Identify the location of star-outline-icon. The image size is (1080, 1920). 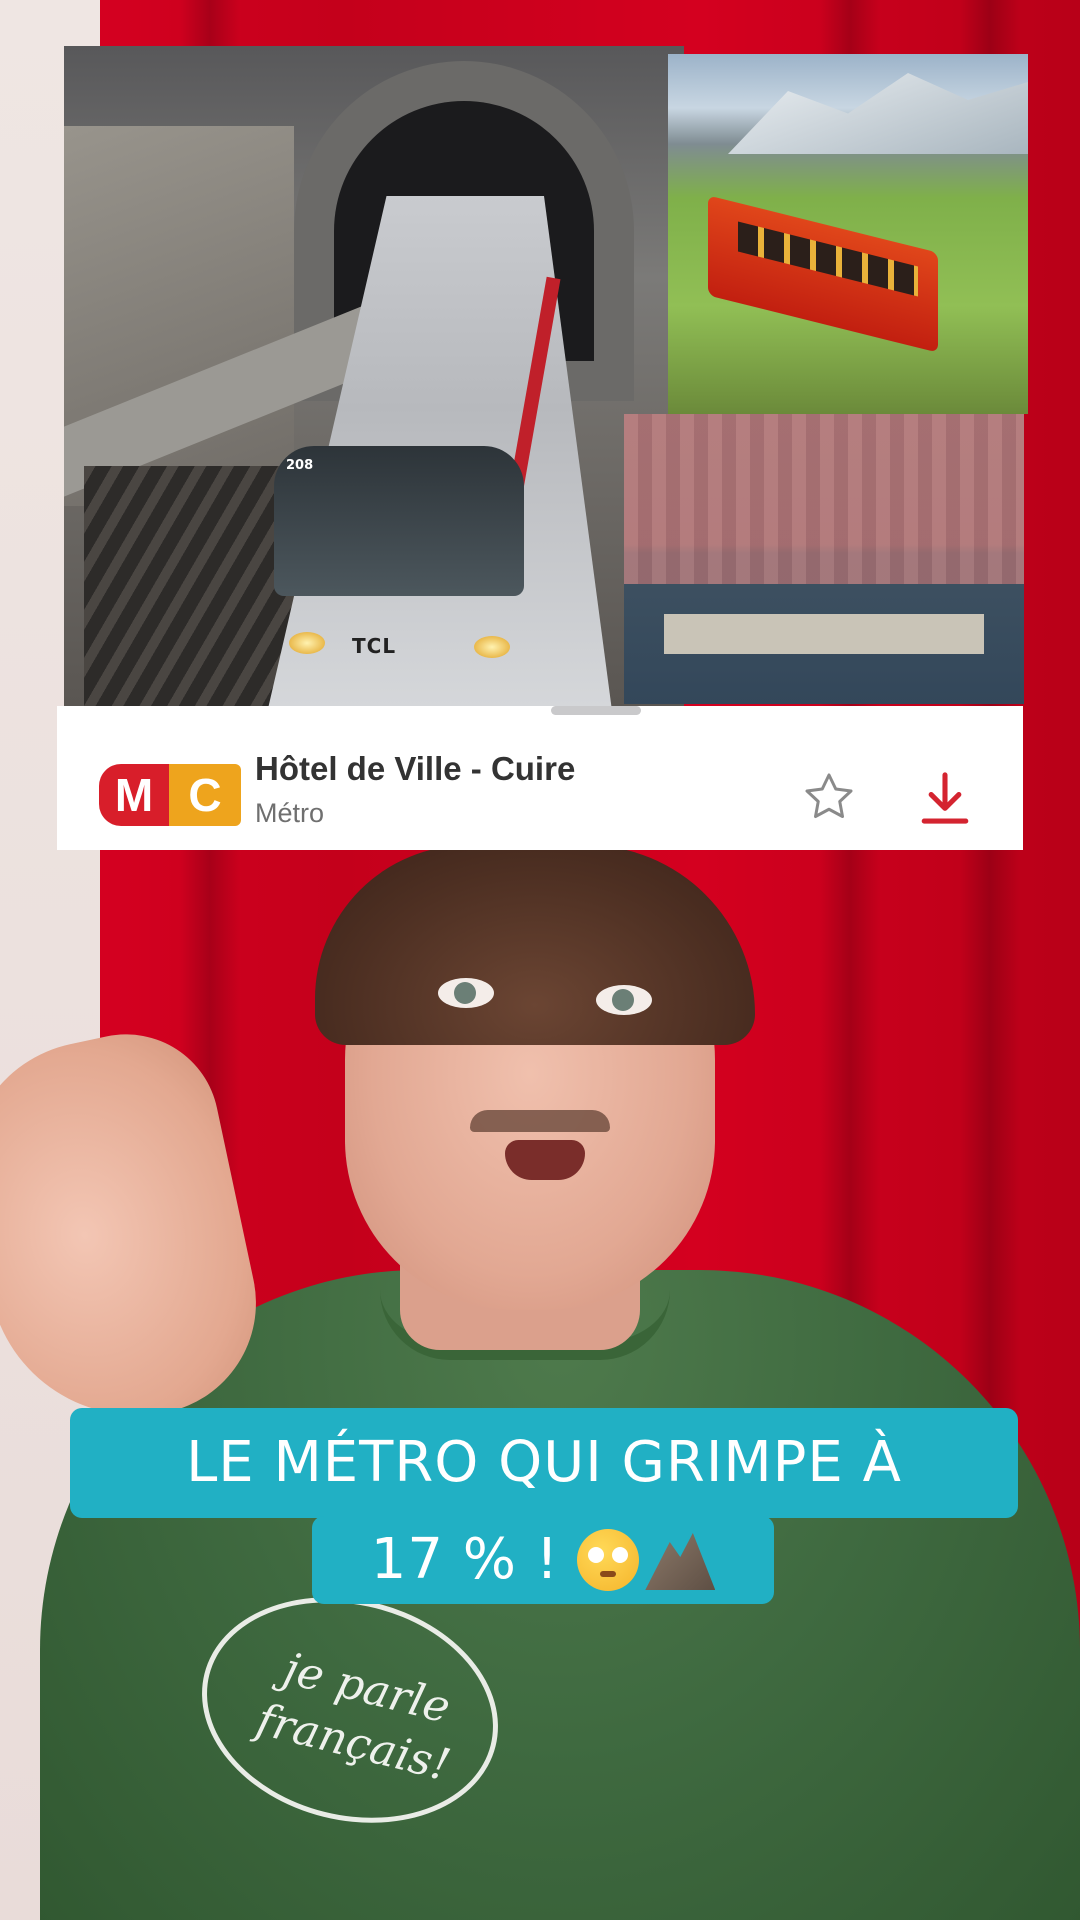
(829, 795).